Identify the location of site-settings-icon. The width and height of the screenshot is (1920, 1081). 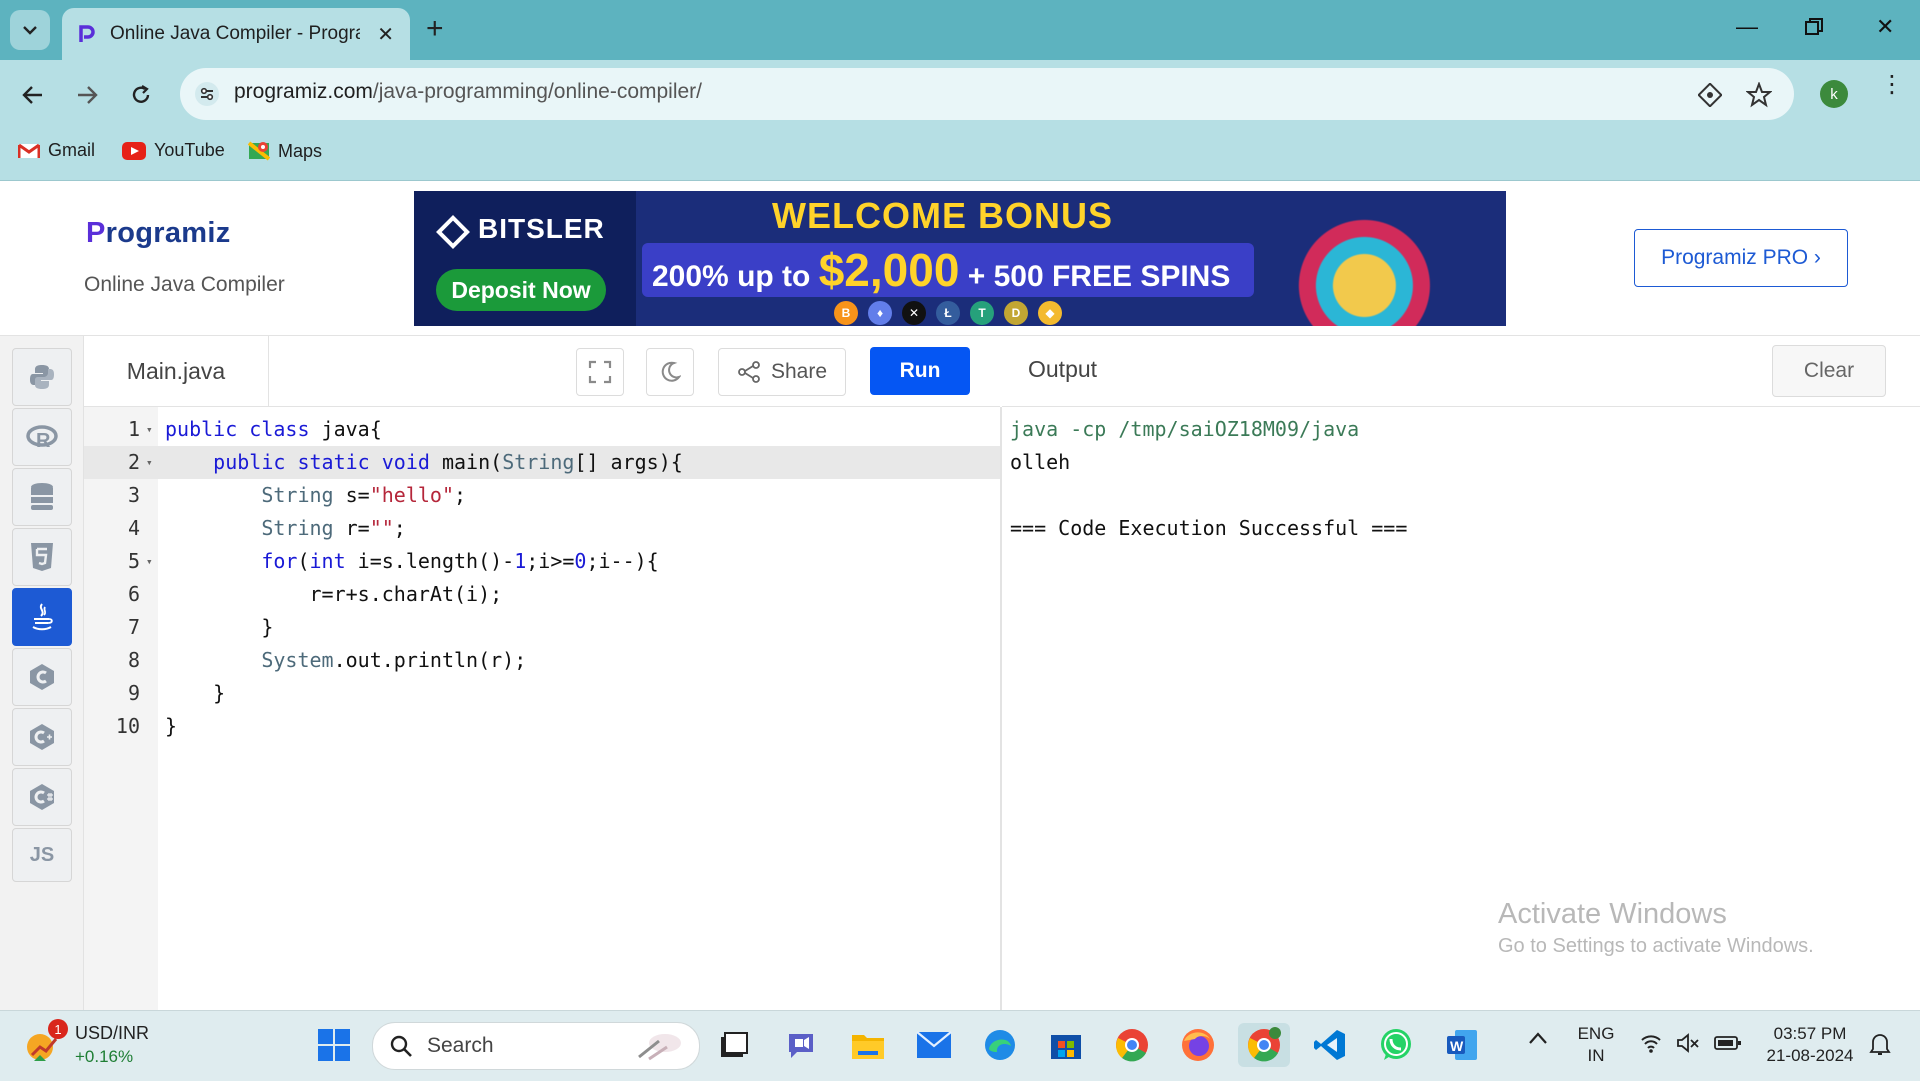
(207, 94).